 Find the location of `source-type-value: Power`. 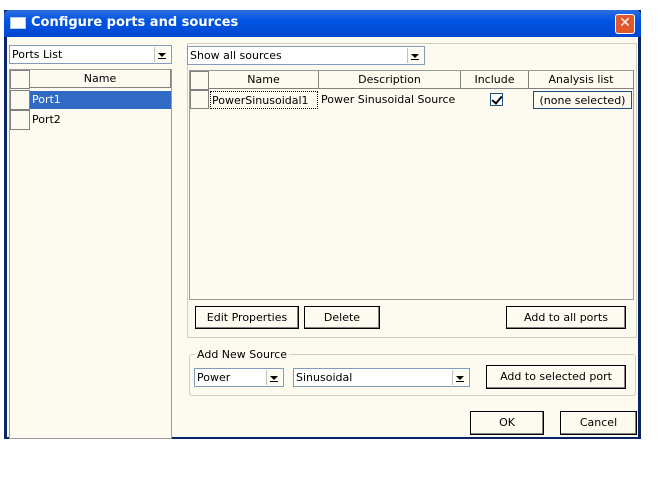

source-type-value: Power is located at coordinates (214, 377).